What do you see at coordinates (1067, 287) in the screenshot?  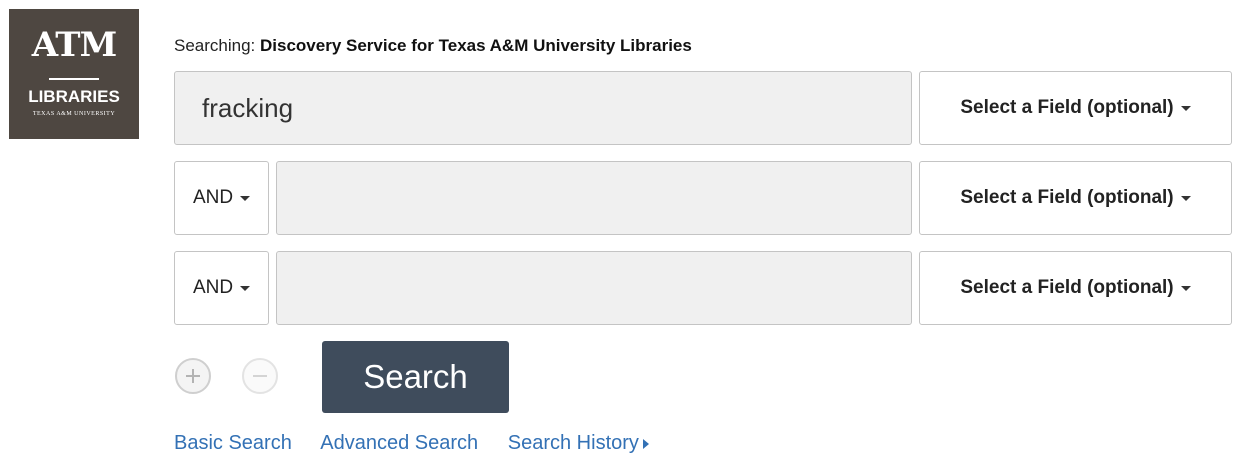 I see `field-select-3-label: Select a Field (optional)` at bounding box center [1067, 287].